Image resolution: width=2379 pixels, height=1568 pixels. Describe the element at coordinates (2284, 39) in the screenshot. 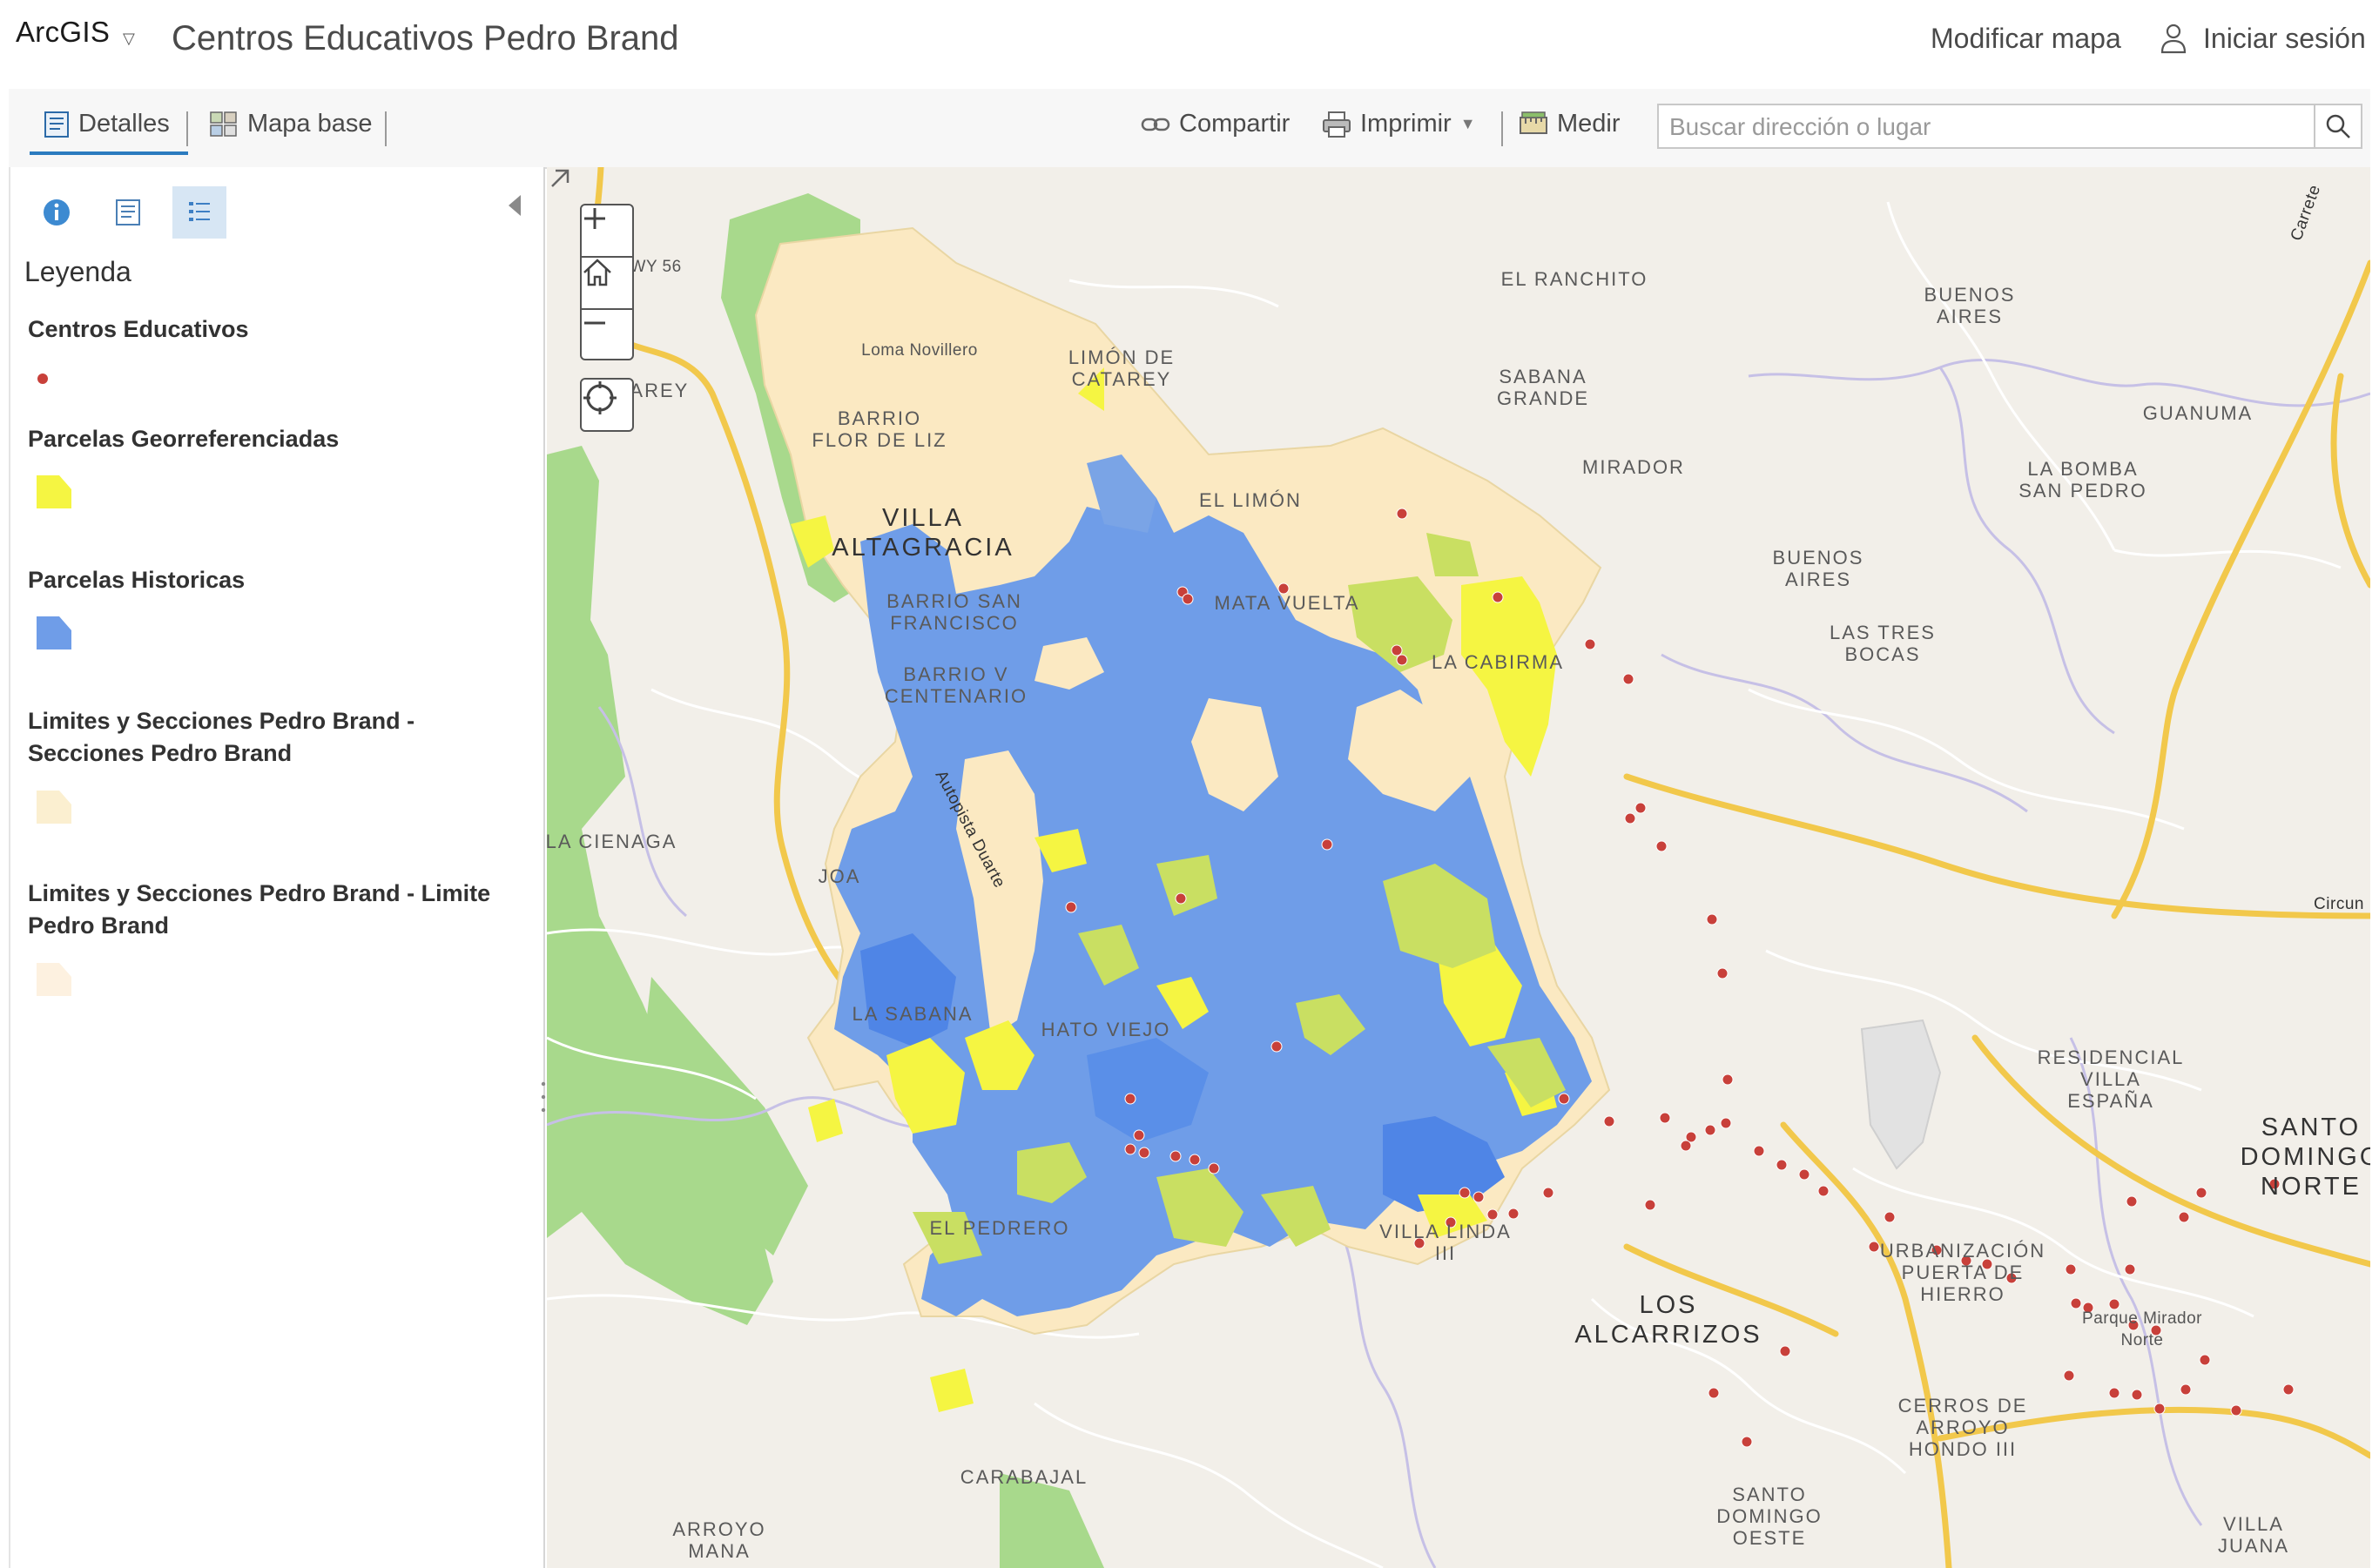

I see `sign-in-link: Iniciar sesión` at that location.